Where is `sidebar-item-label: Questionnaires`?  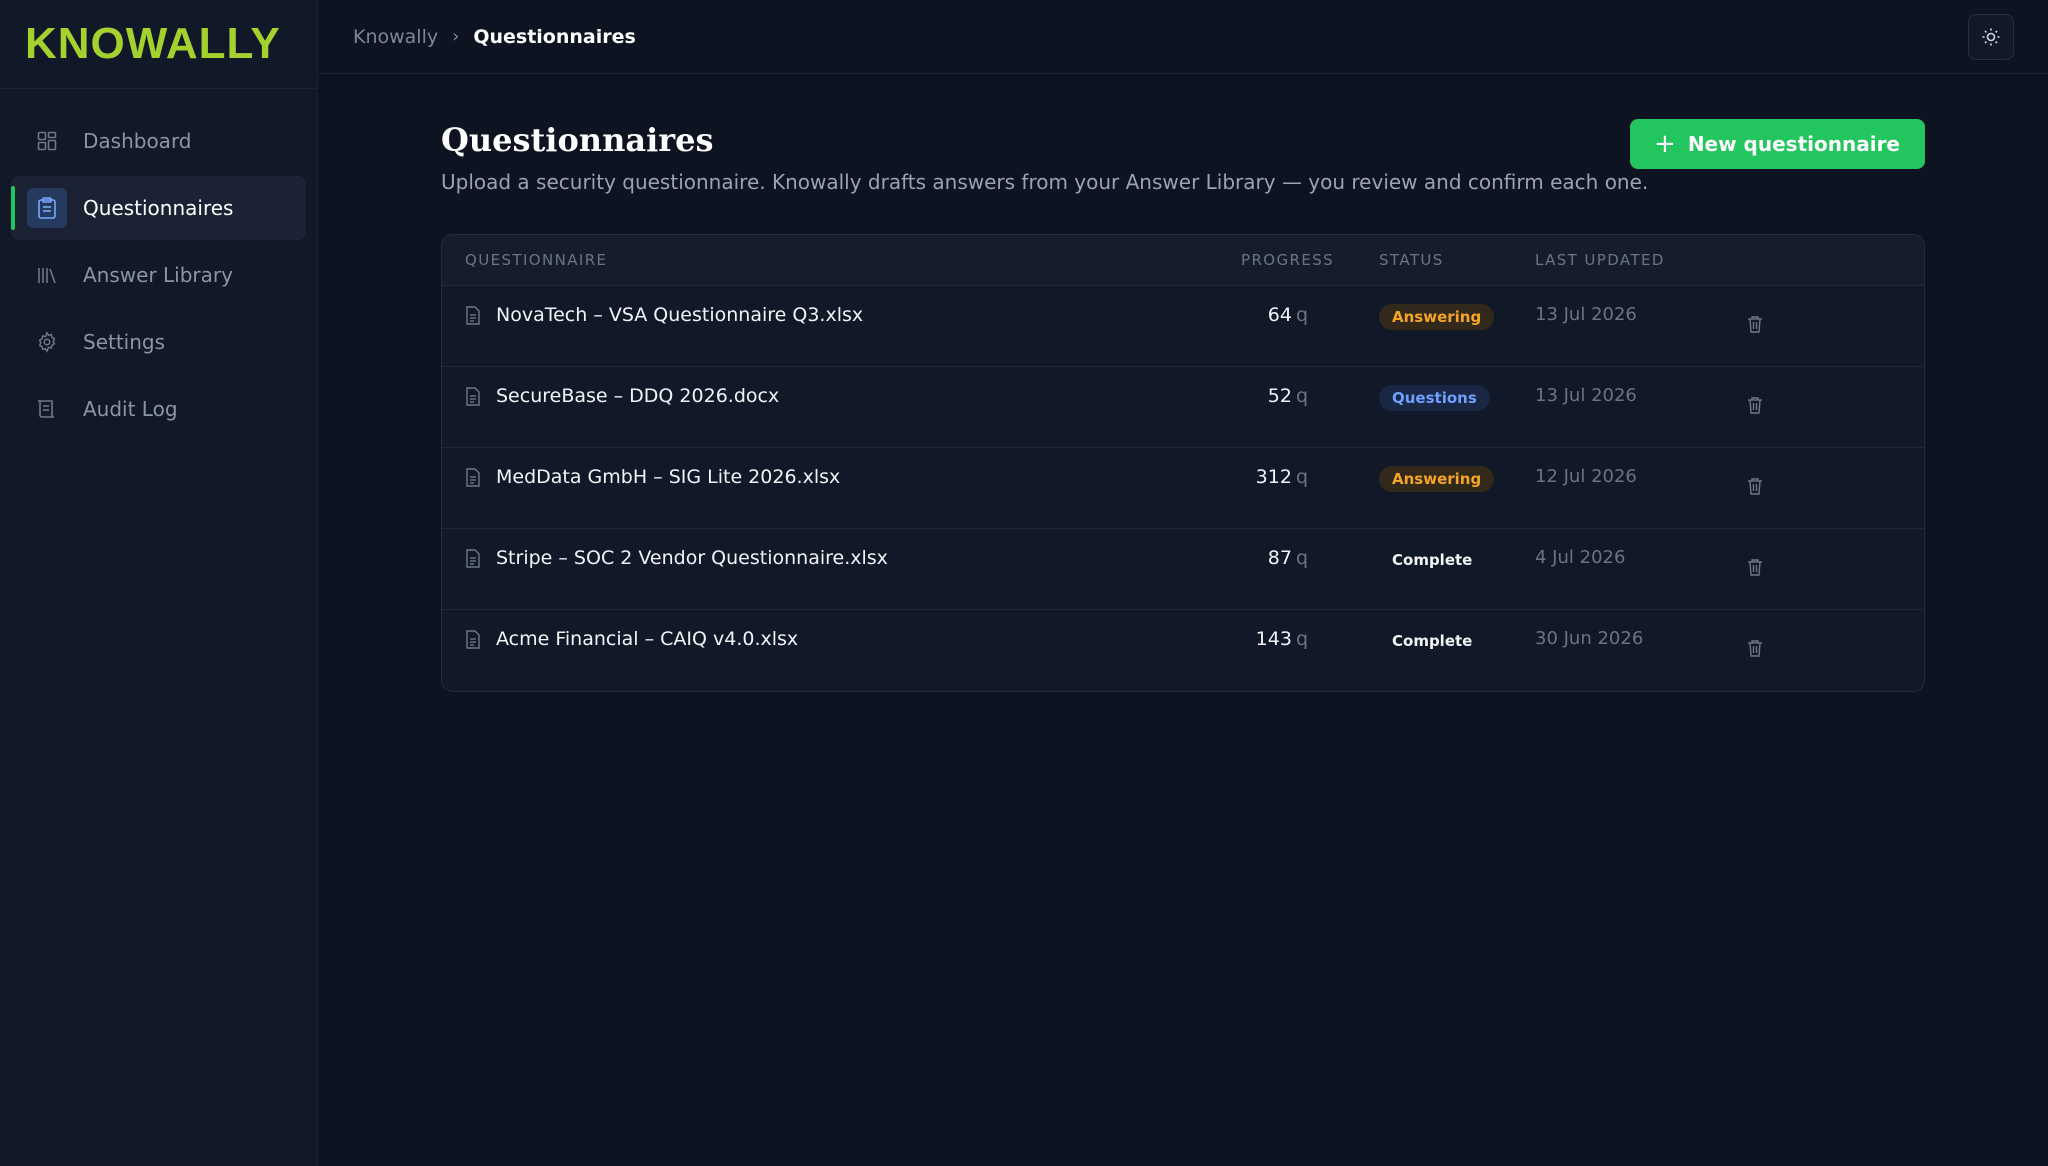
sidebar-item-label: Questionnaires is located at coordinates (158, 208).